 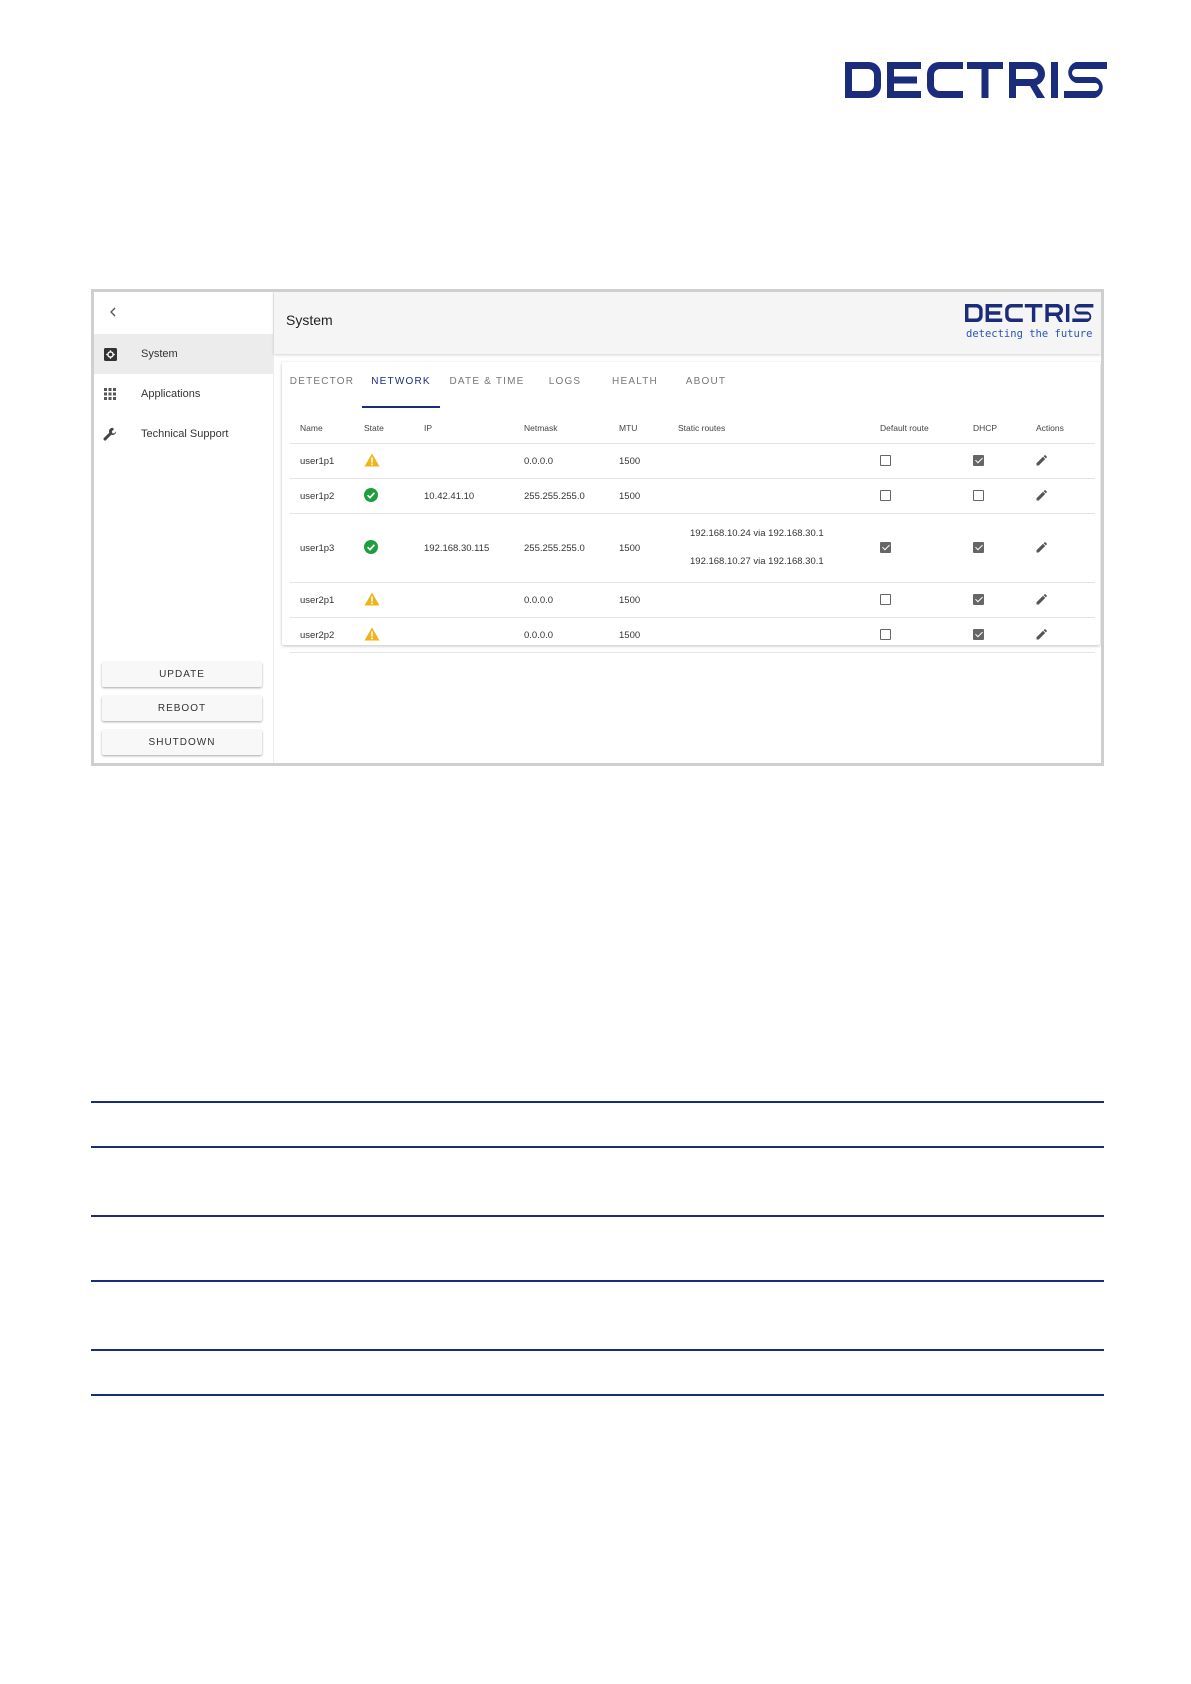 I want to click on sidebar-item-system: System, so click(x=183, y=354).